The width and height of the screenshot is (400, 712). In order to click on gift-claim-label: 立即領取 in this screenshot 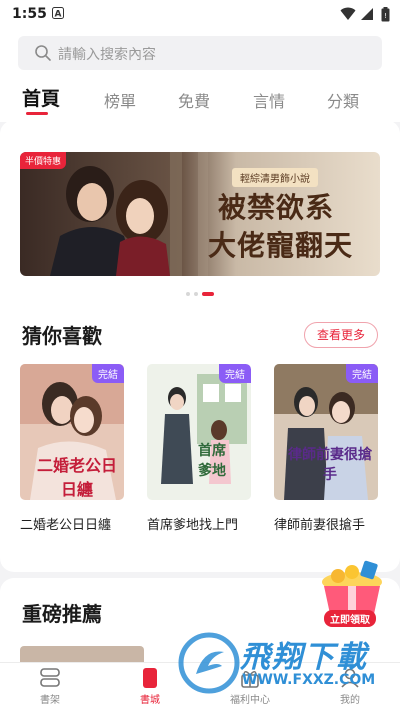, I will do `click(350, 618)`.